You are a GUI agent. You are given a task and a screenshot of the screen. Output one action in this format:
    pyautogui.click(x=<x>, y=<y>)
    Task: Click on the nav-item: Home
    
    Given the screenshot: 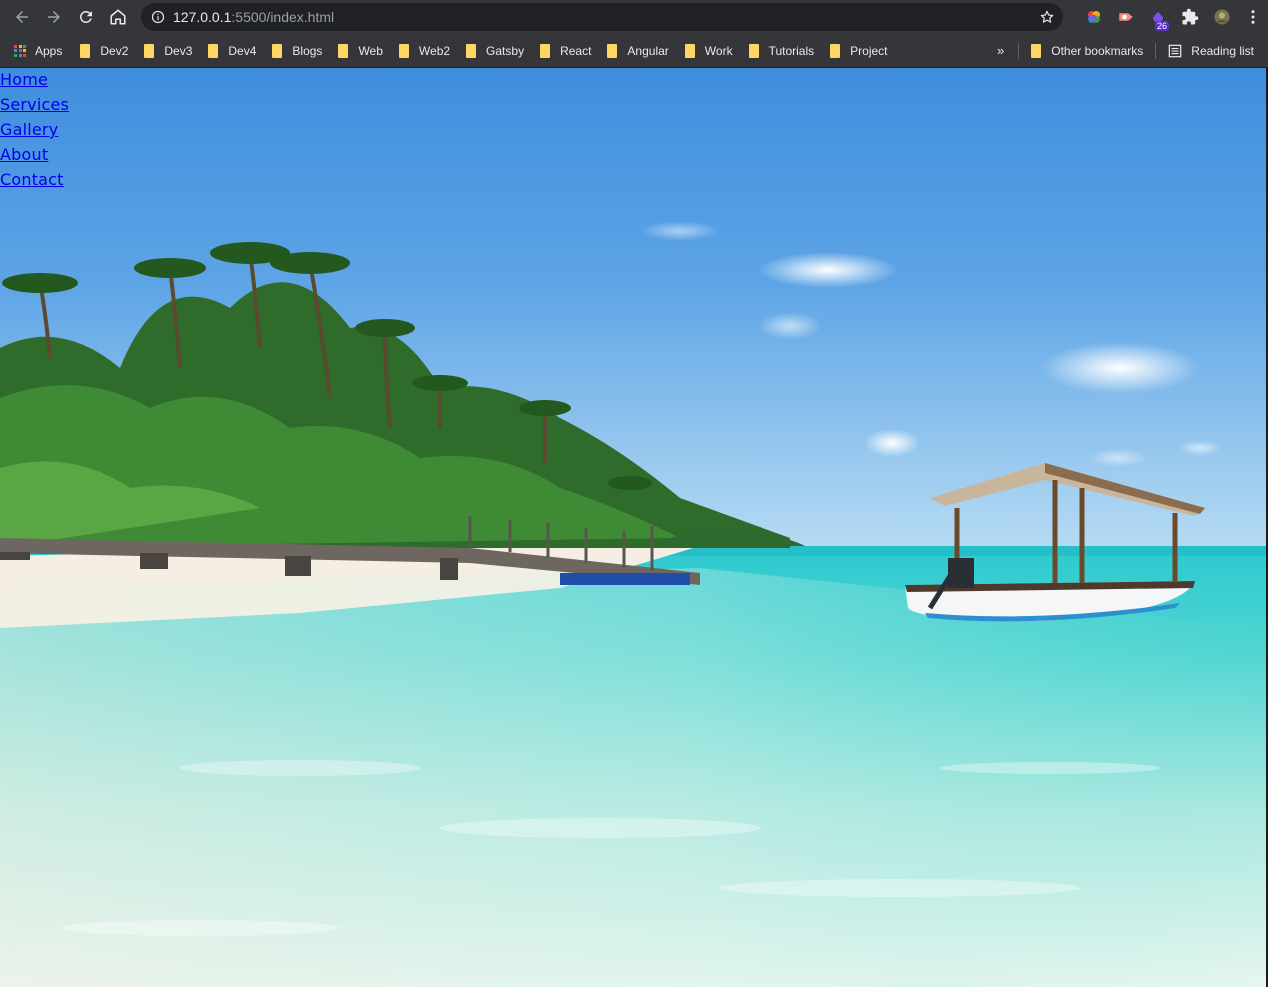 What is the action you would take?
    pyautogui.click(x=34, y=82)
    